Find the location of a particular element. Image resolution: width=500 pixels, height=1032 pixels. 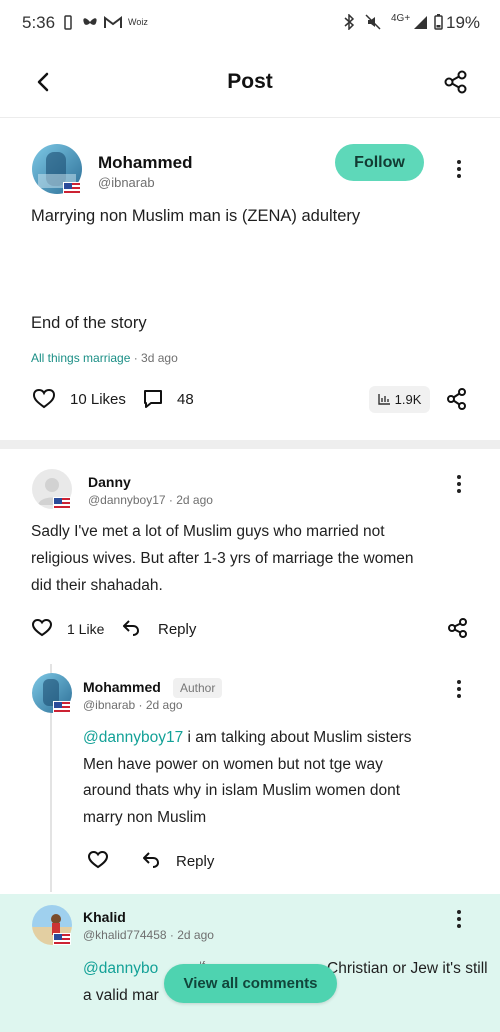

status-time: 5:36 is located at coordinates (39, 22).